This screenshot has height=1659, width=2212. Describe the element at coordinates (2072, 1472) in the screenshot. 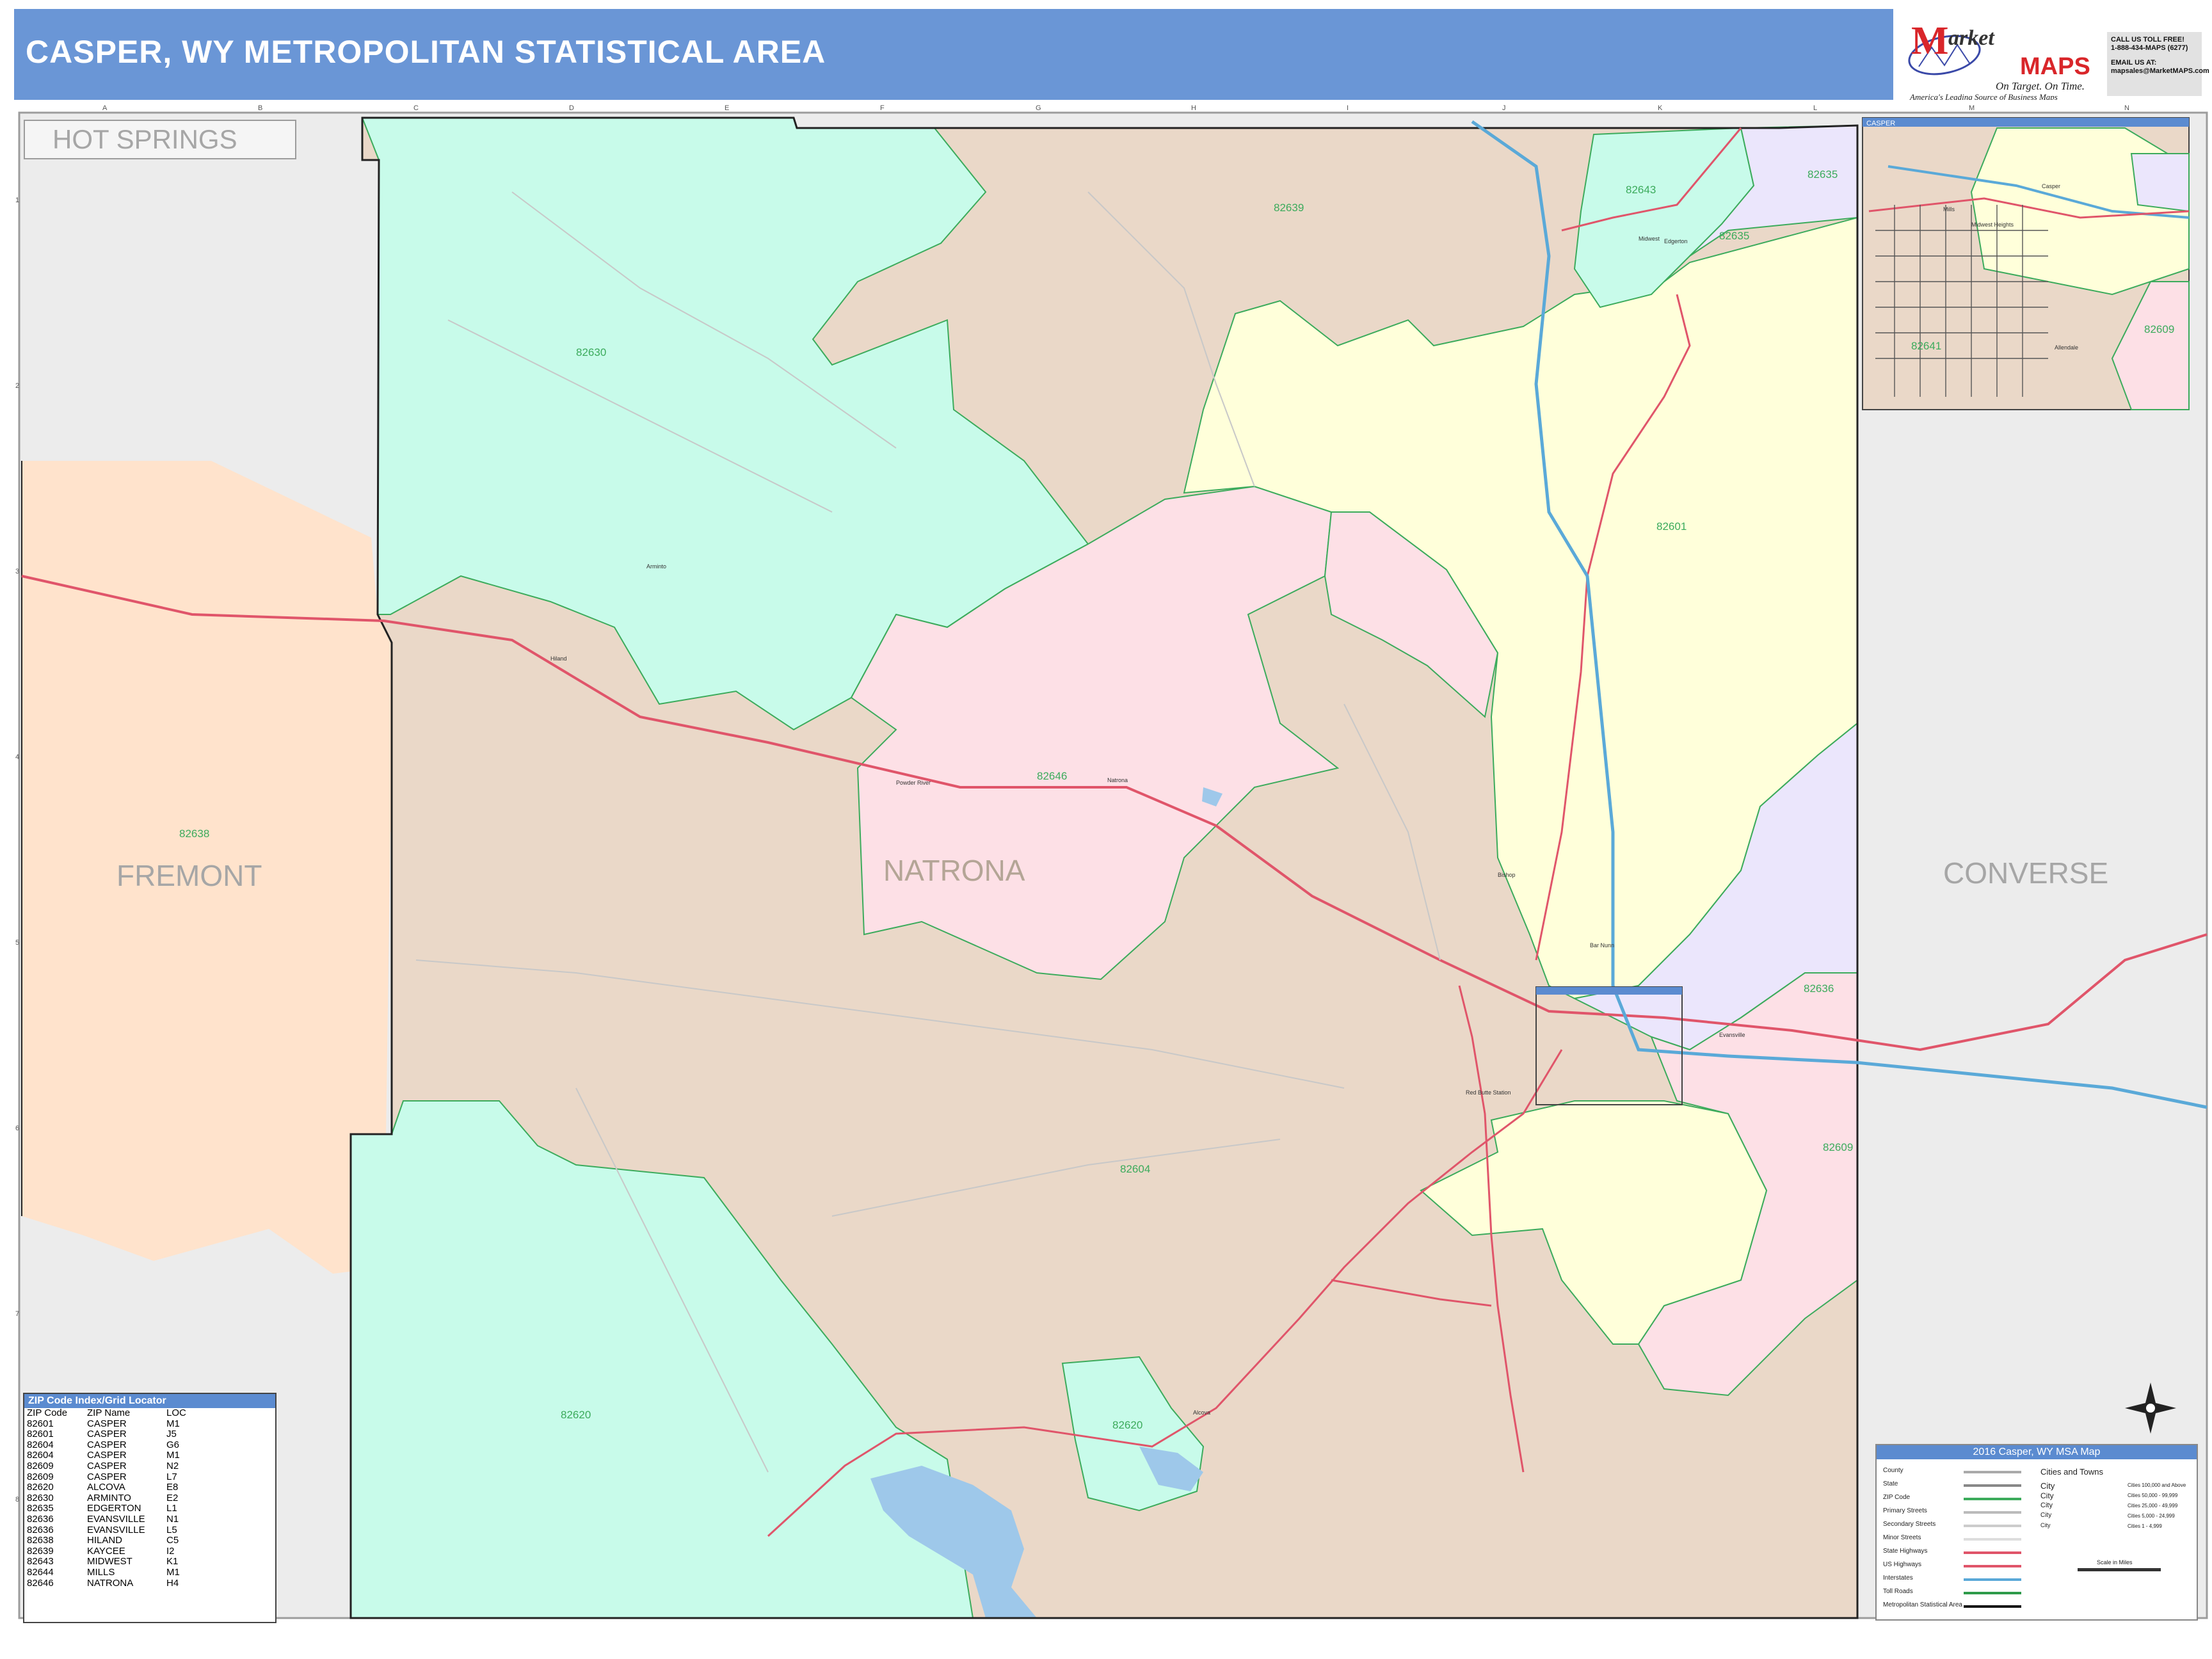

I see `legend-cities-header: Cities and Towns` at that location.